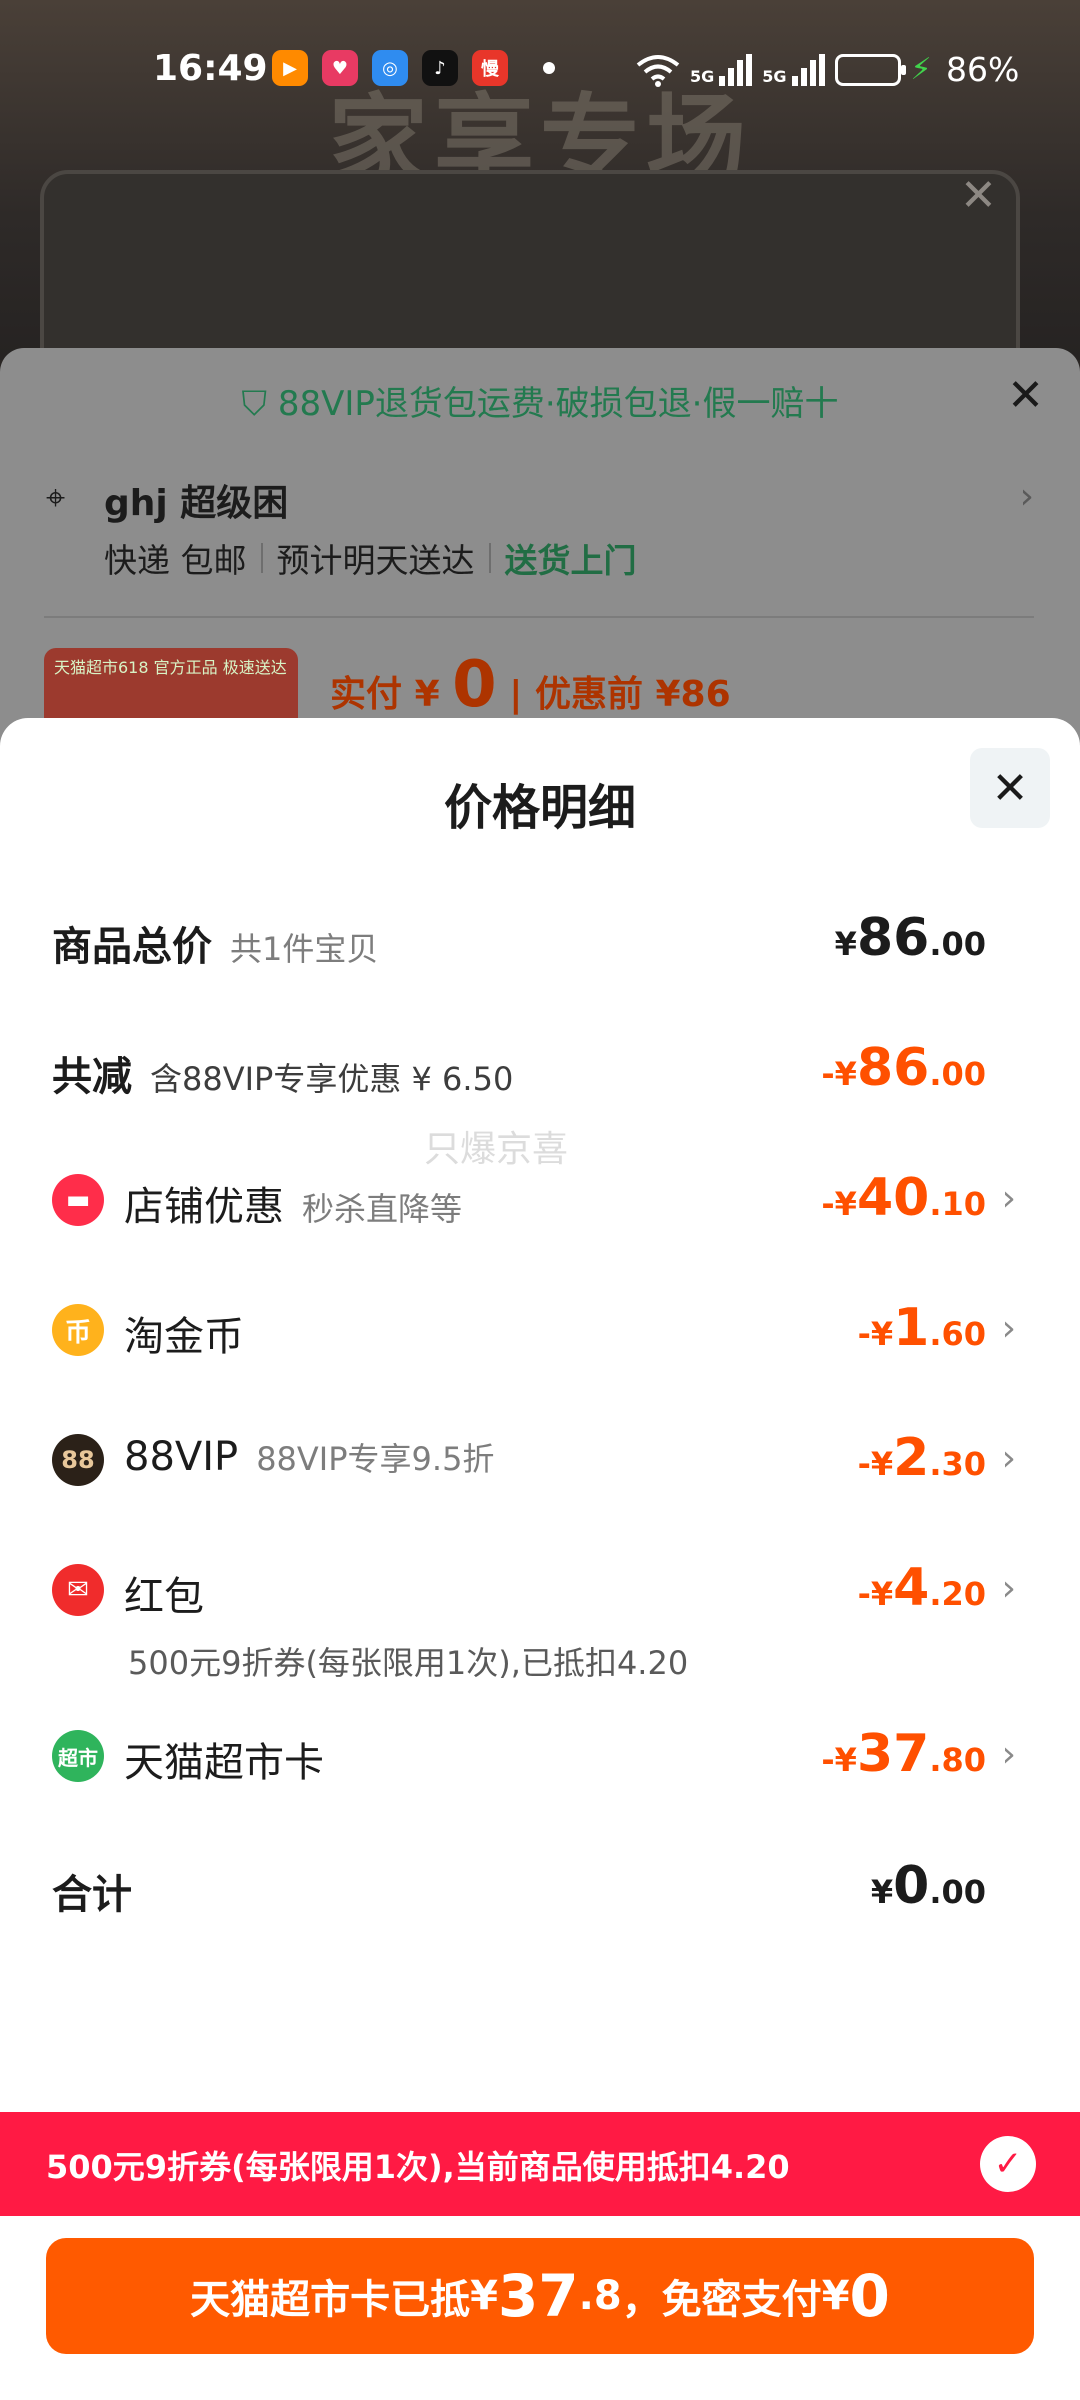 Image resolution: width=1080 pixels, height=2400 pixels. What do you see at coordinates (983, 69) in the screenshot?
I see `battery-percent: 86%` at bounding box center [983, 69].